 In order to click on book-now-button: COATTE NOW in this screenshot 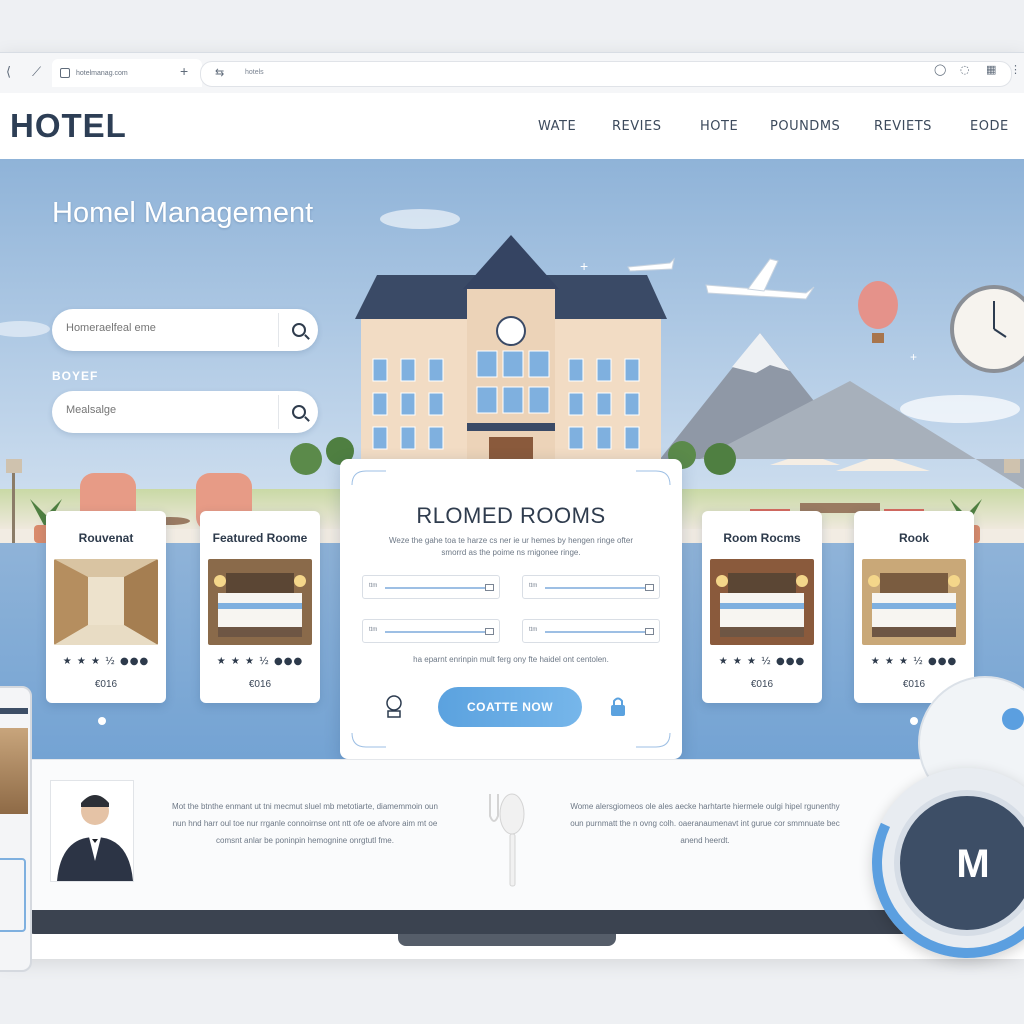, I will do `click(510, 707)`.